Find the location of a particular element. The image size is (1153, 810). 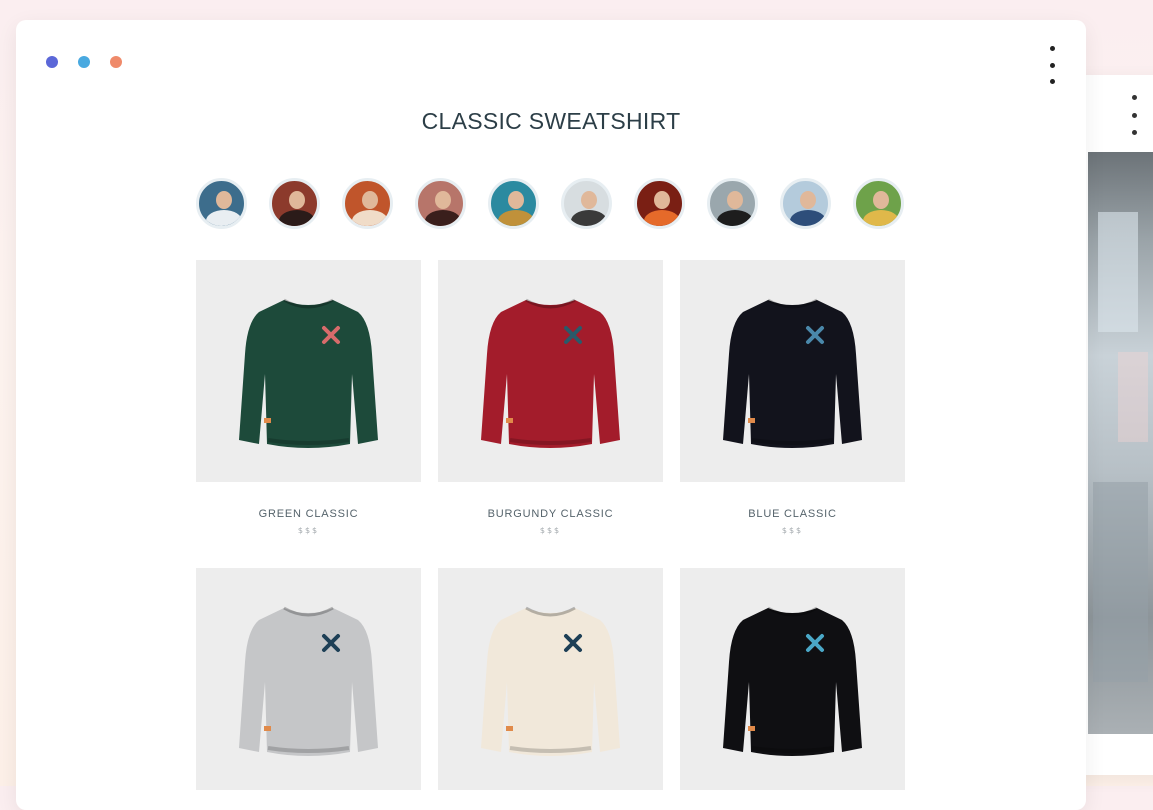

product-name: BURGUNDY CLASSIC is located at coordinates (550, 514).